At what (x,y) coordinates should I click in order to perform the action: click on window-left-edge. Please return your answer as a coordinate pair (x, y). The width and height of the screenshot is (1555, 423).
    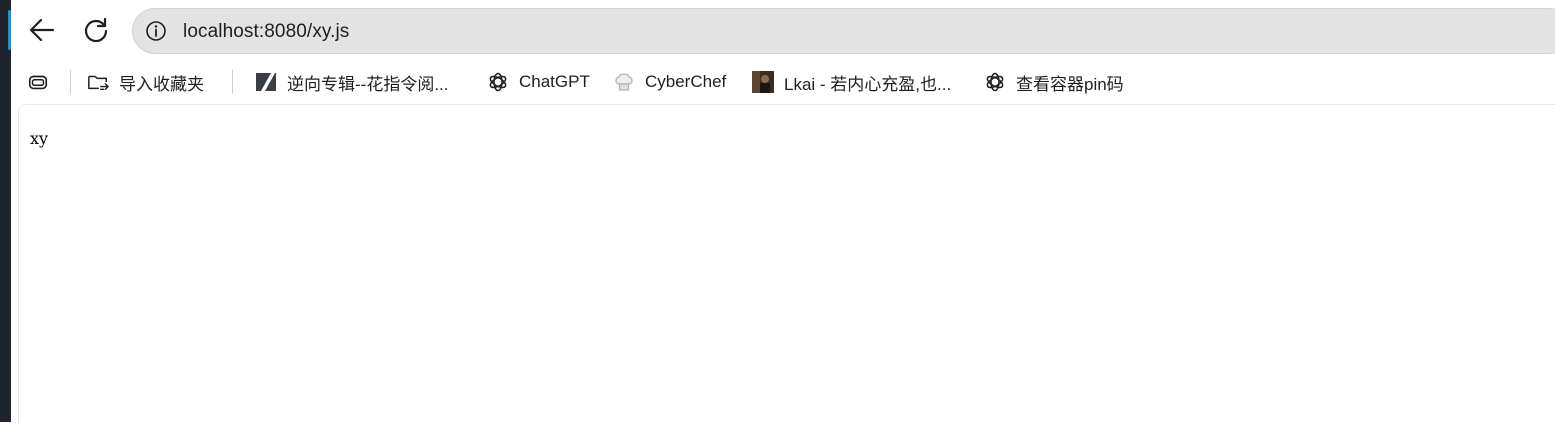
    Looking at the image, I should click on (5, 211).